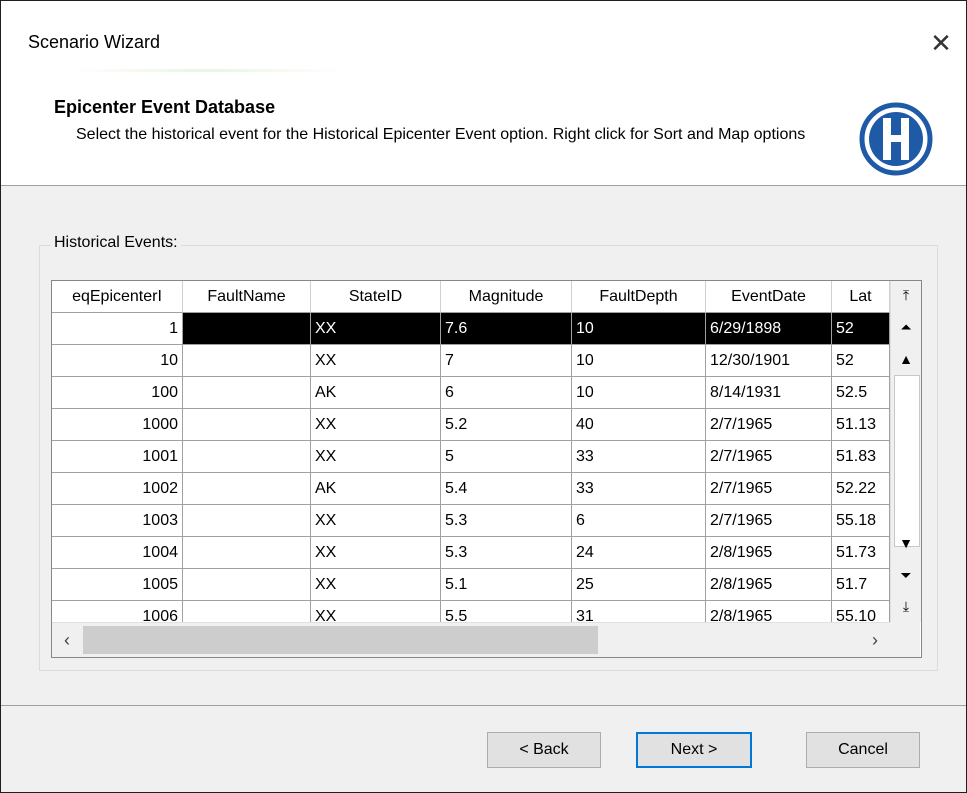  What do you see at coordinates (247, 297) in the screenshot?
I see `column-header-faultname: FaultName` at bounding box center [247, 297].